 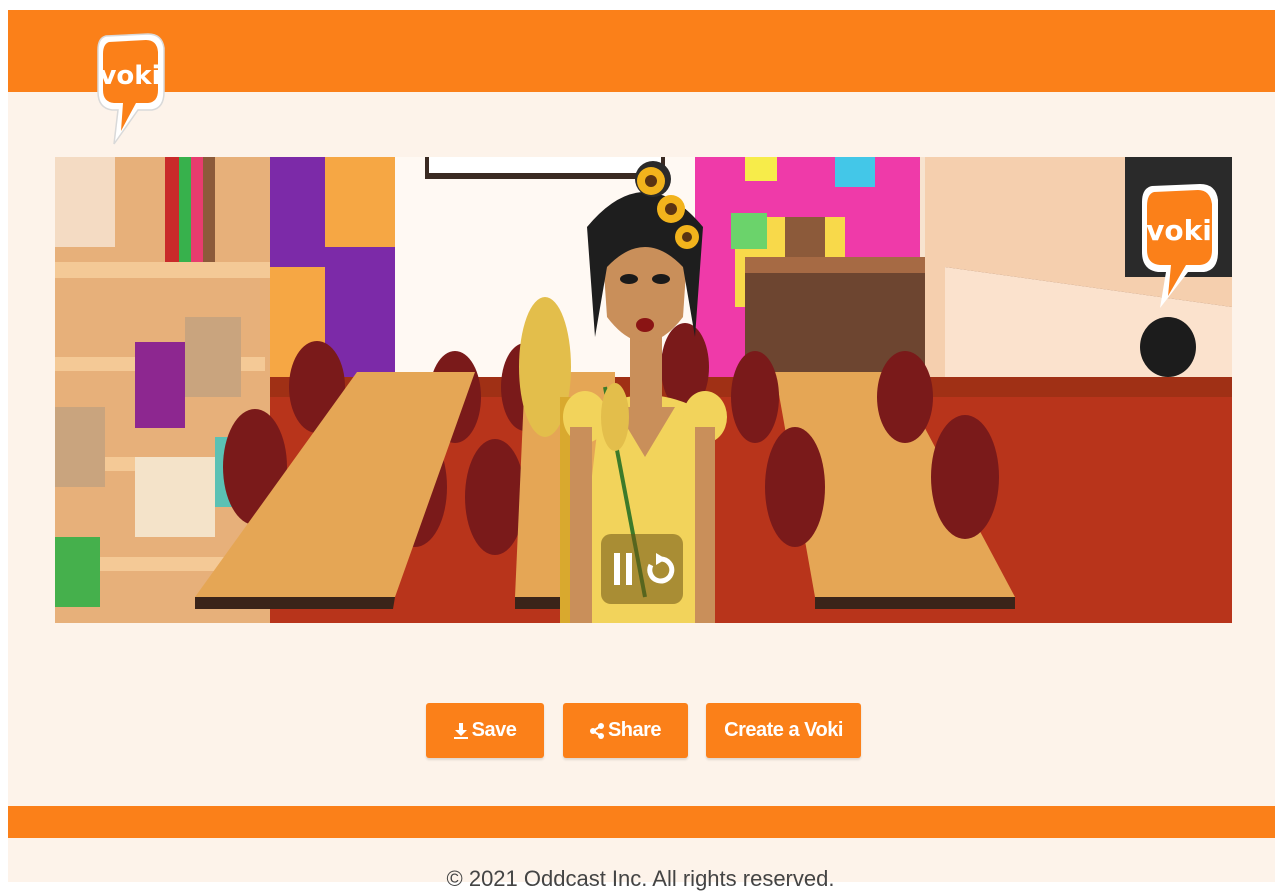 What do you see at coordinates (1179, 230) in the screenshot?
I see `watermark-wordmark: voki` at bounding box center [1179, 230].